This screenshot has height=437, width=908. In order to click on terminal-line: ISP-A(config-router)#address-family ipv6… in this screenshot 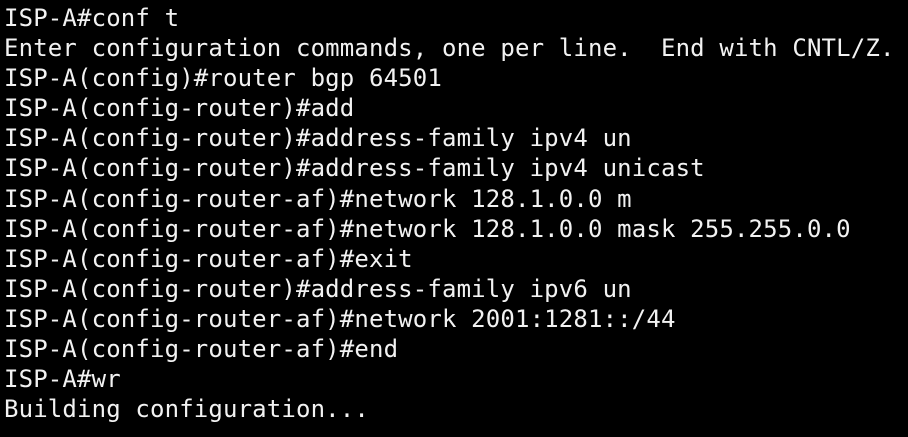, I will do `click(318, 288)`.